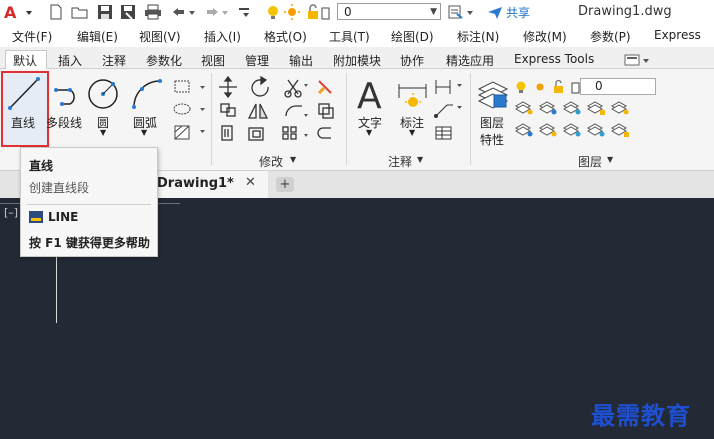  Describe the element at coordinates (195, 183) in the screenshot. I see `document-tab-label: Drawing1*` at that location.